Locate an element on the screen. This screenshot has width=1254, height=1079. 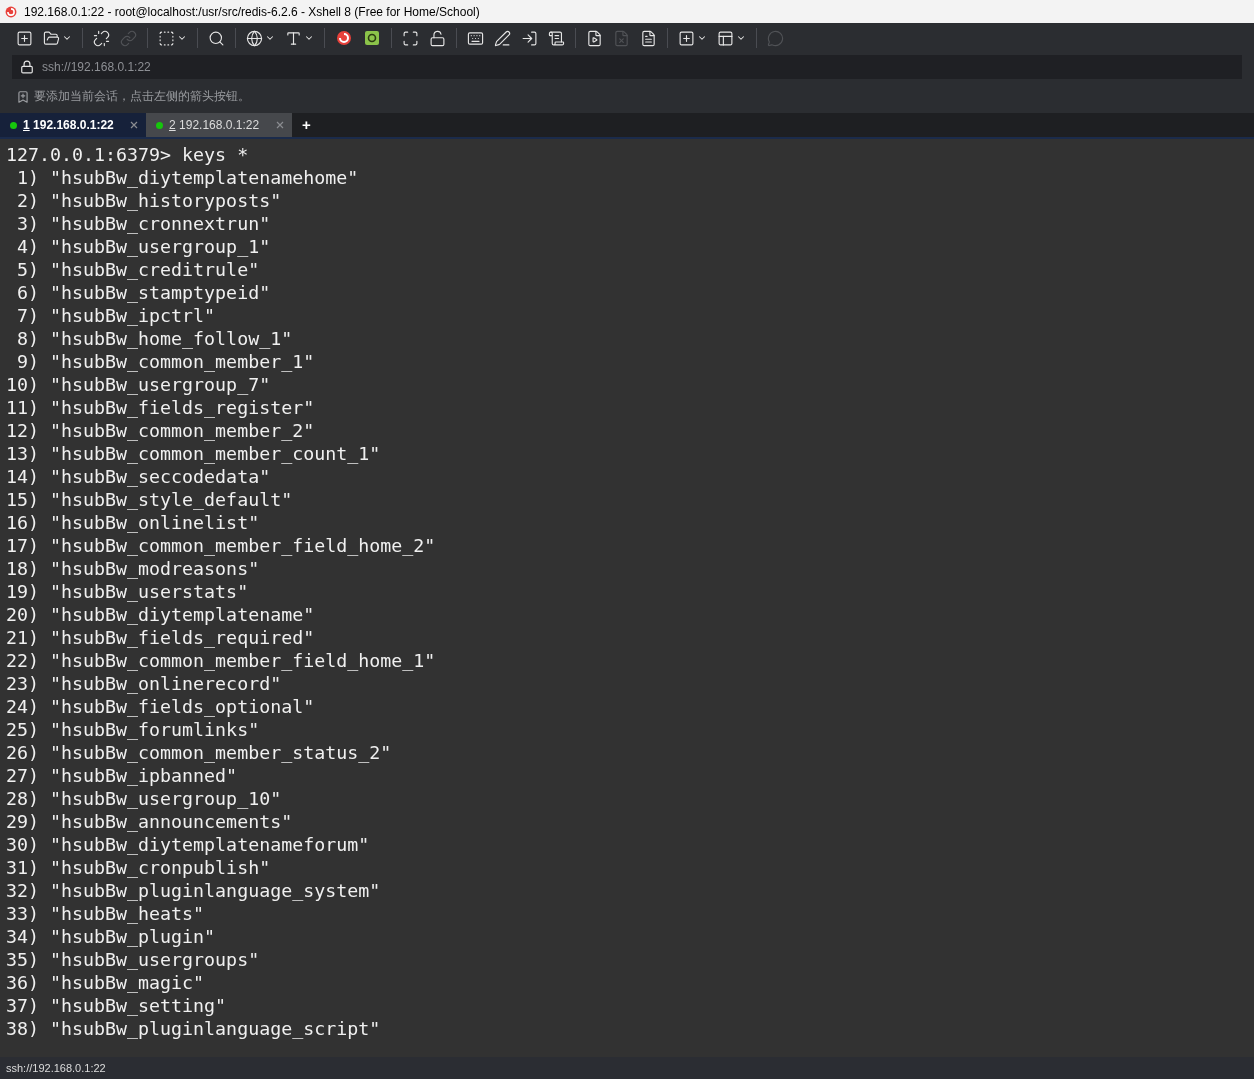
terminal-line: 25) "hsubBw_forumlinks" is located at coordinates (133, 729).